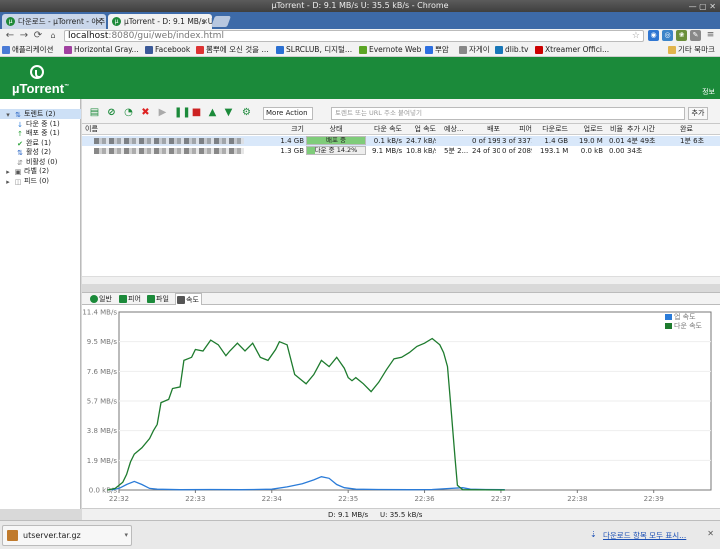  What do you see at coordinates (698, 113) in the screenshot?
I see `add-button: 추가` at bounding box center [698, 113].